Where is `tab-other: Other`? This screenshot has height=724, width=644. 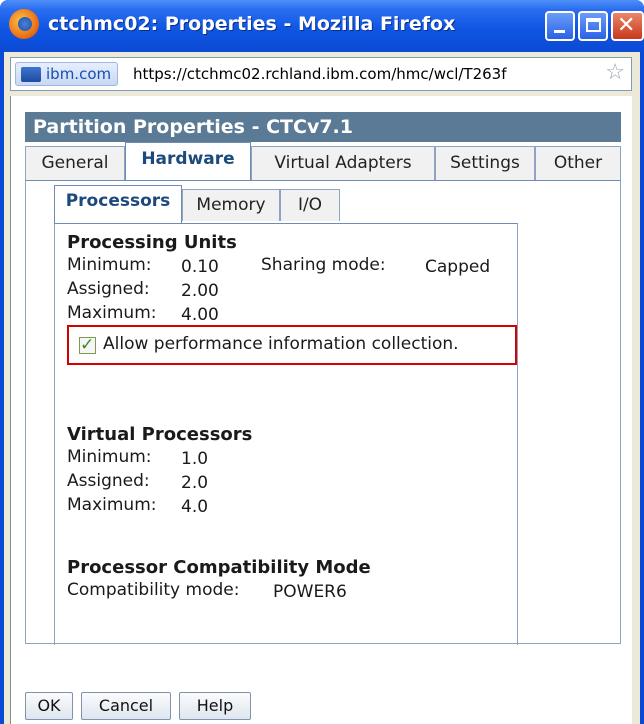
tab-other: Other is located at coordinates (578, 163).